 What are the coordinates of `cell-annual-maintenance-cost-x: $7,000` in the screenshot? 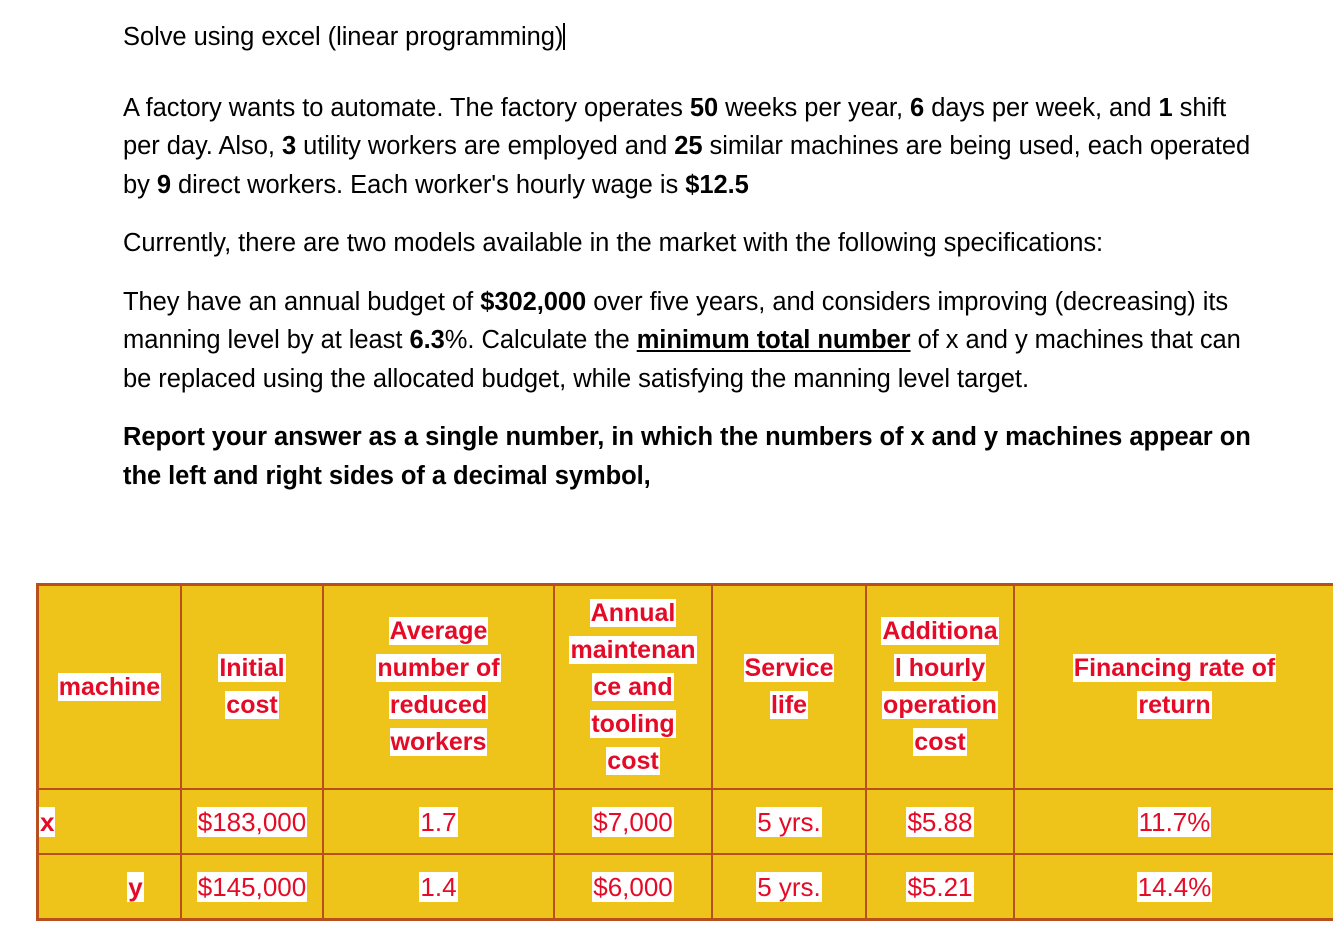 It's located at (633, 821).